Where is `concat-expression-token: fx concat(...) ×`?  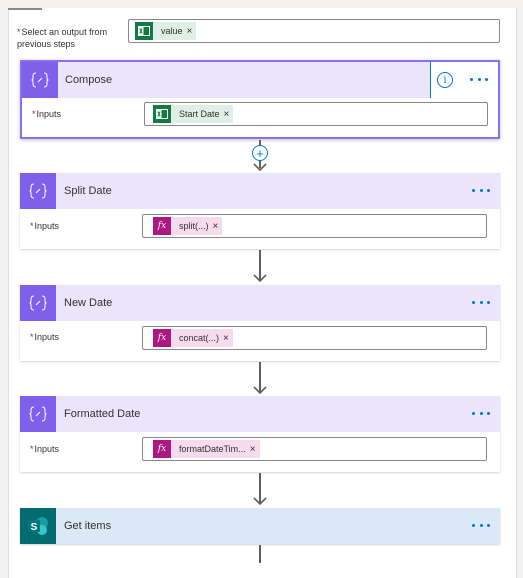 concat-expression-token: fx concat(...) × is located at coordinates (193, 338).